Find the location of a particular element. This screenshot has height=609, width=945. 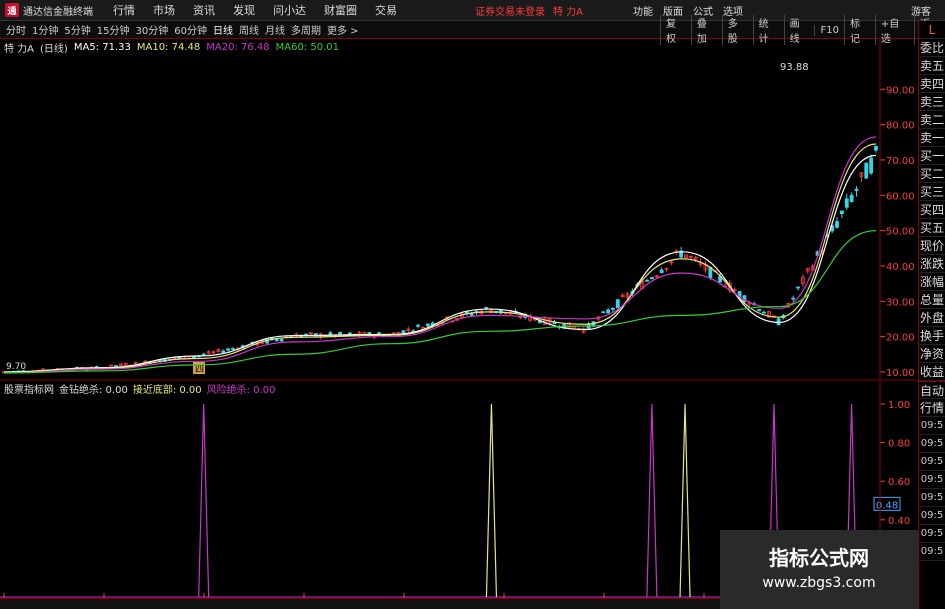

watermark-url: www.zbgs3.com is located at coordinates (819, 583).